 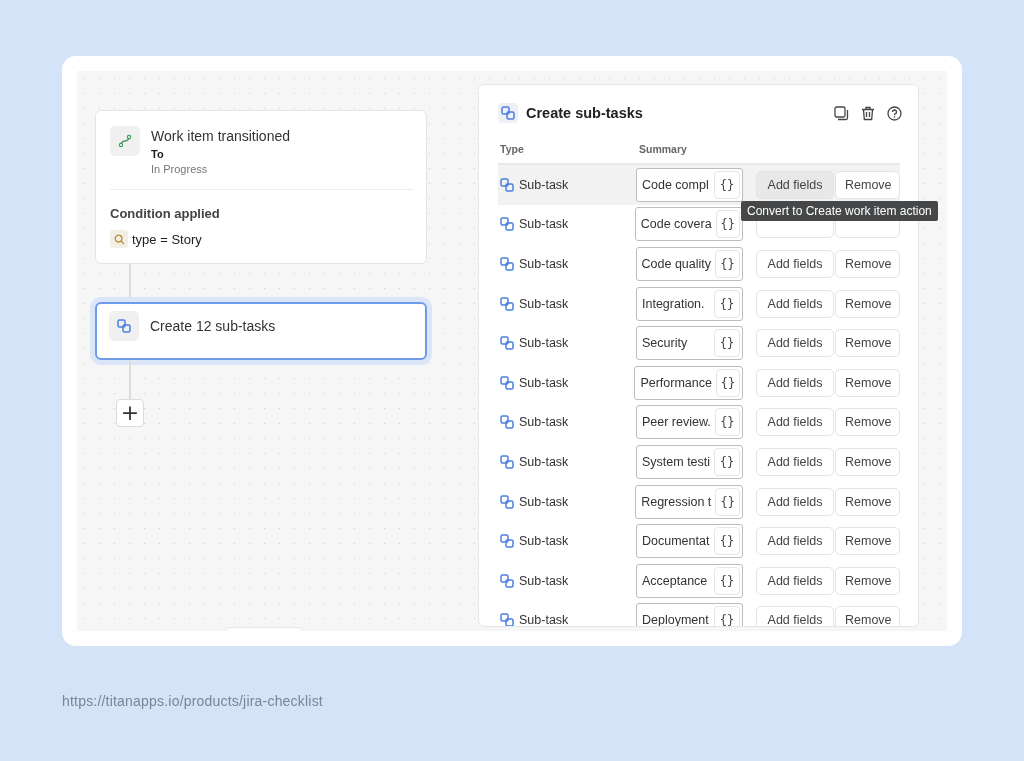 I want to click on summary-field: Security {}, so click(x=689, y=343).